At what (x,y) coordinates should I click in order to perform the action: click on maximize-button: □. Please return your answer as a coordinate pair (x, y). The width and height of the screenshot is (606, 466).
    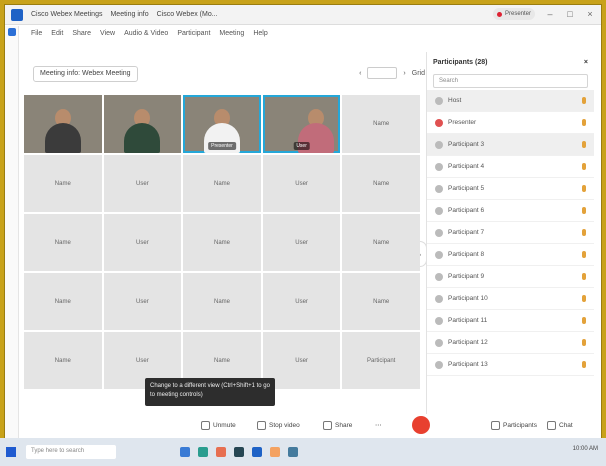
    Looking at the image, I should click on (570, 14).